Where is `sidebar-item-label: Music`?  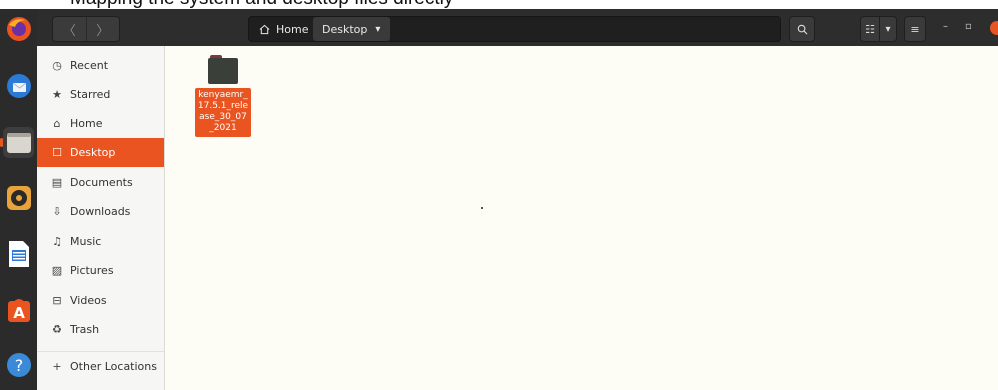
sidebar-item-label: Music is located at coordinates (86, 241).